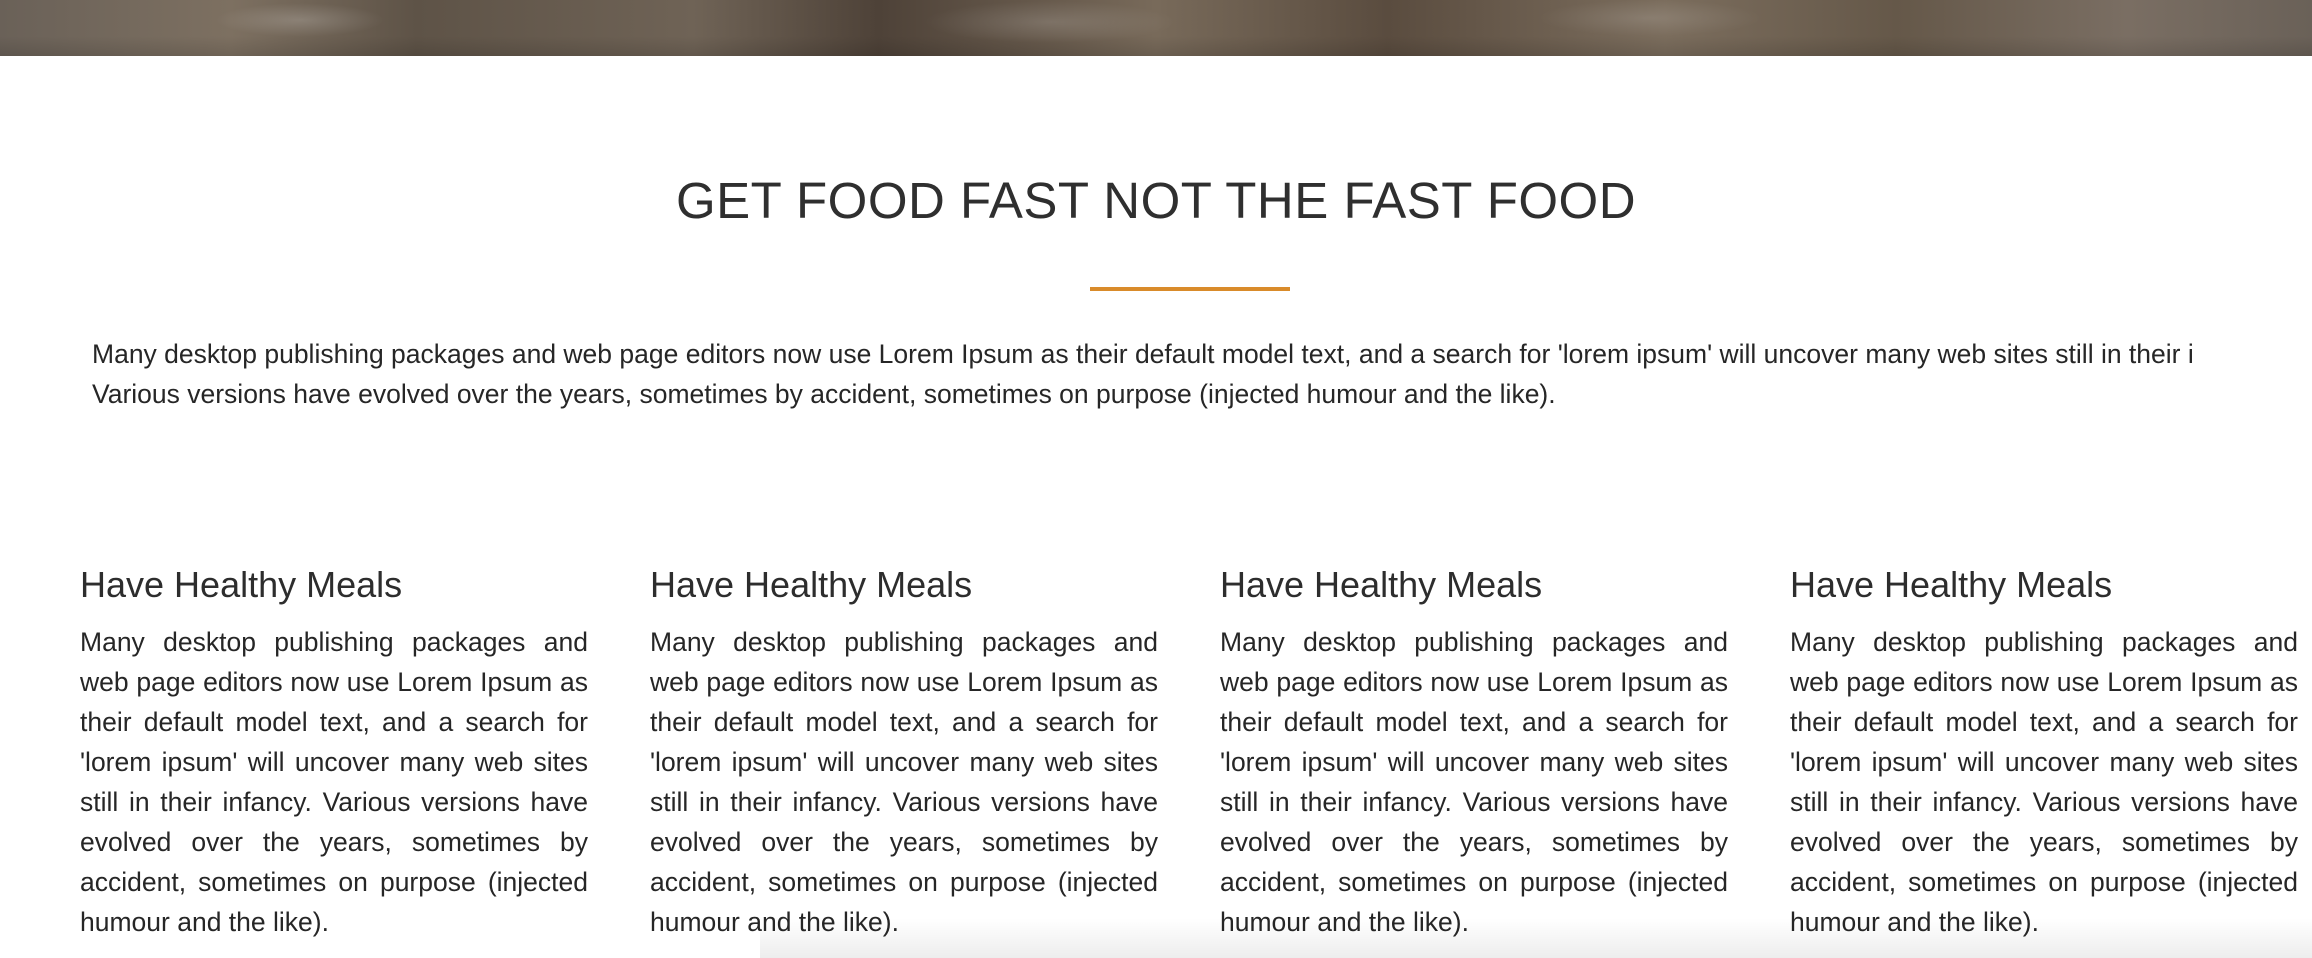 The image size is (2312, 958). Describe the element at coordinates (1190, 289) in the screenshot. I see `title-divider` at that location.